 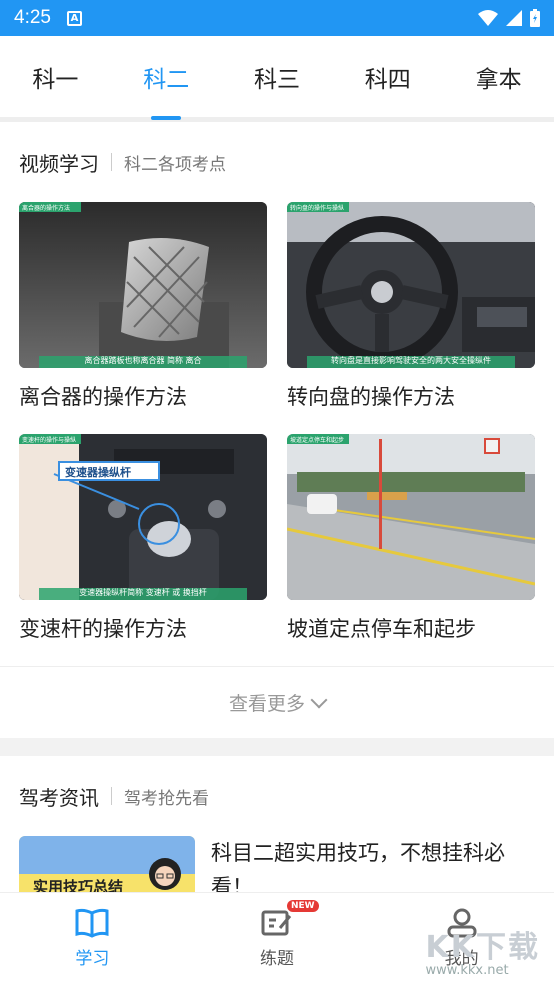 I want to click on tab-label: 科一, so click(x=55, y=79).